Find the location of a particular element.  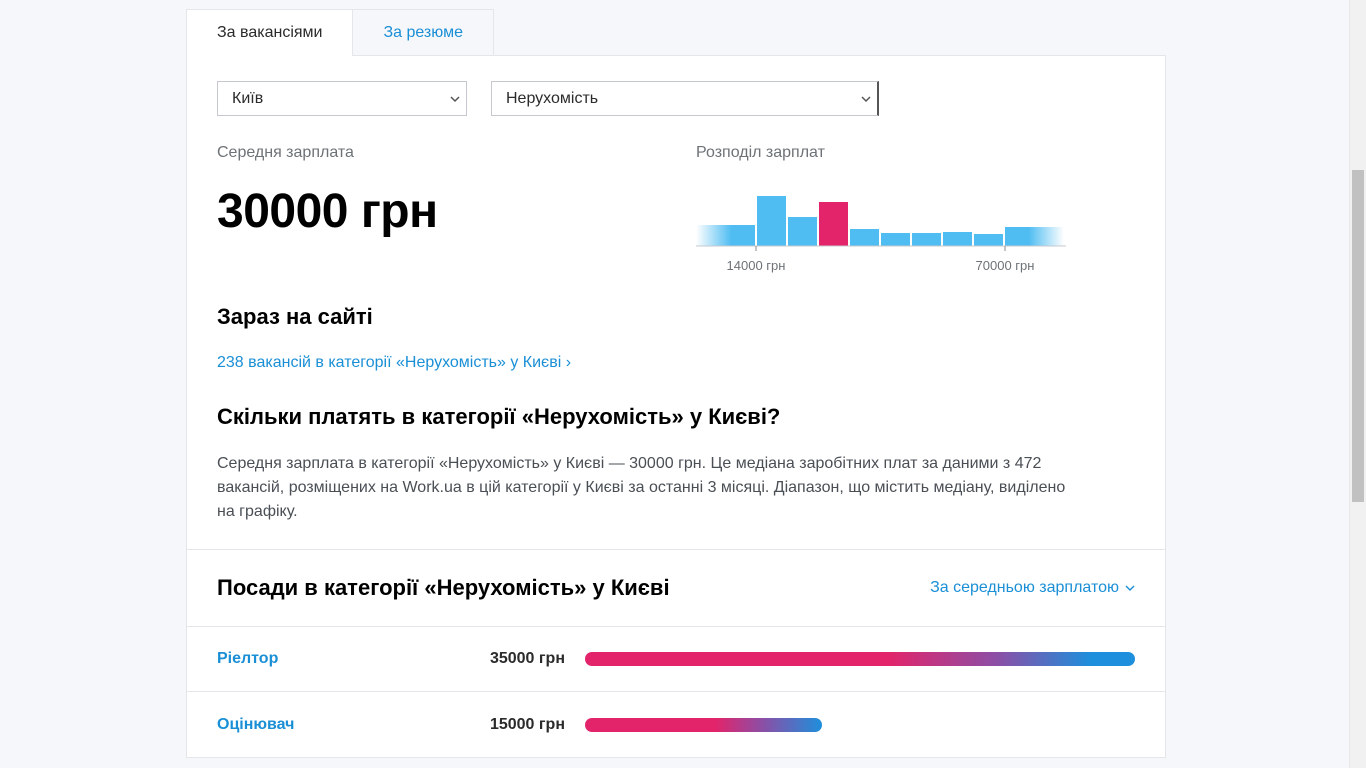

tab-vacancies: За вакансіями is located at coordinates (269, 32).